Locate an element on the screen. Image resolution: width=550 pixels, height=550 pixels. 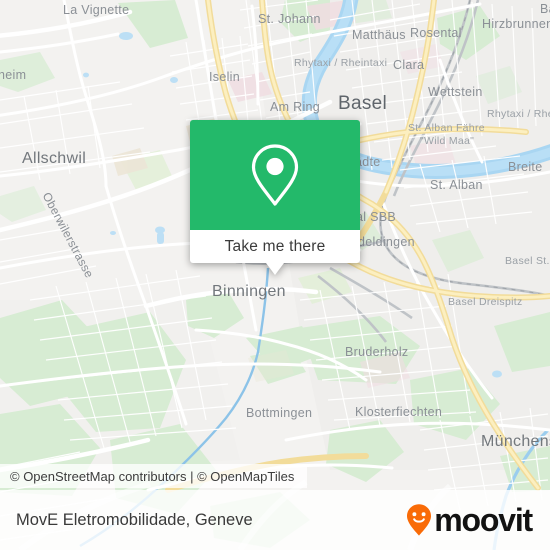
popup-action-bar: Take me there is located at coordinates (275, 246).